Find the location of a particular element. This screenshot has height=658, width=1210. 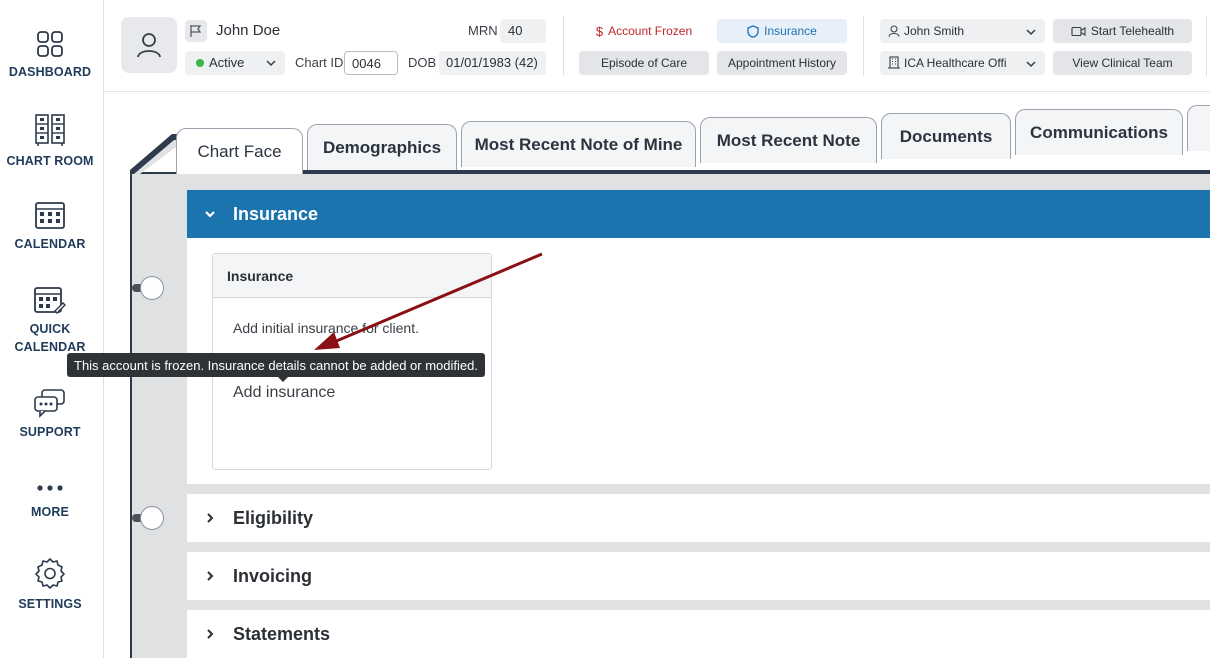

episode-of-care-label: Episode of Care is located at coordinates (644, 63).